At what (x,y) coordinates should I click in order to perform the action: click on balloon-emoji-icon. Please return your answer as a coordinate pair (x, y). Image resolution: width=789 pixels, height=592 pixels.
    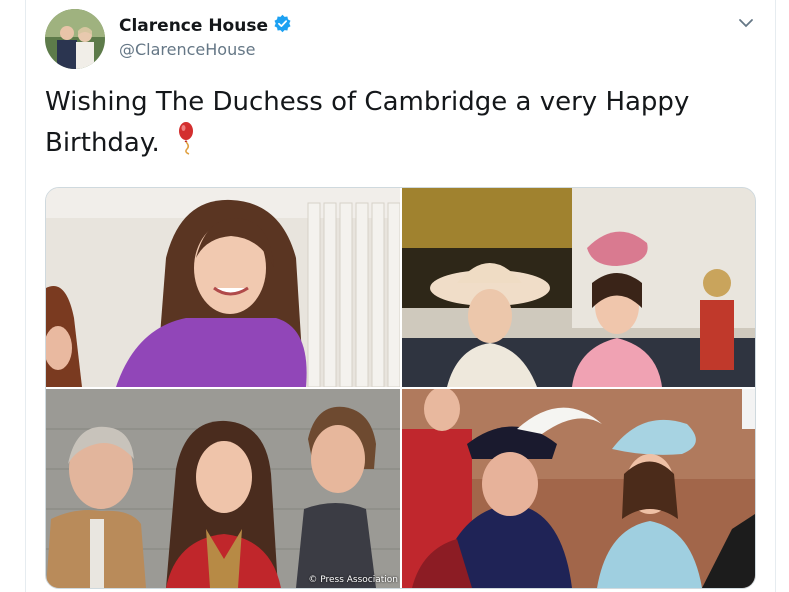
    Looking at the image, I should click on (187, 143).